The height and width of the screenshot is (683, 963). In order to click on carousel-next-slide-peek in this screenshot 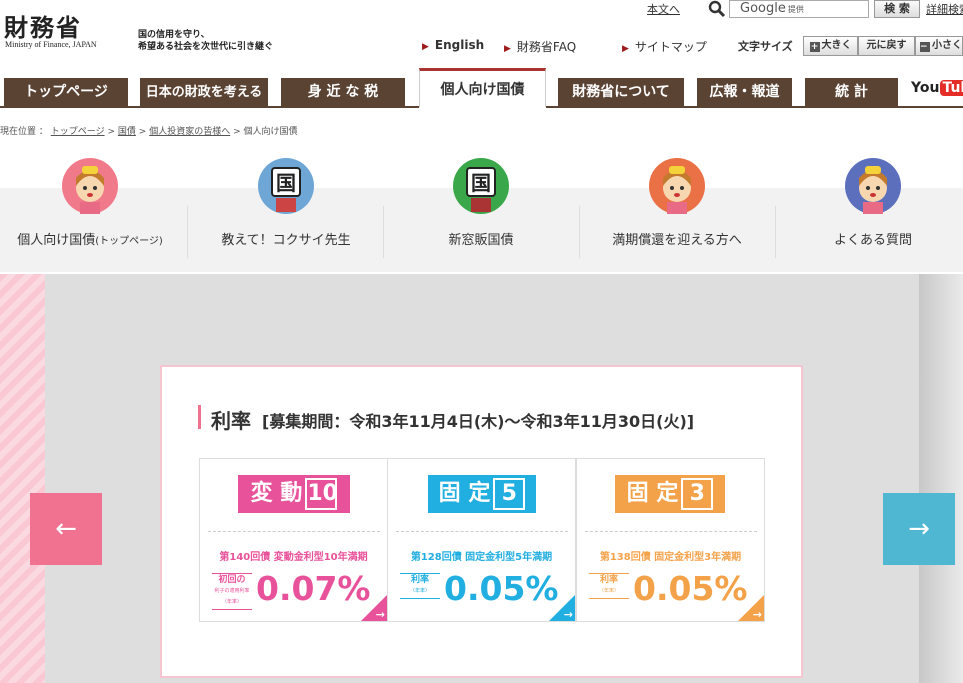, I will do `click(941, 478)`.